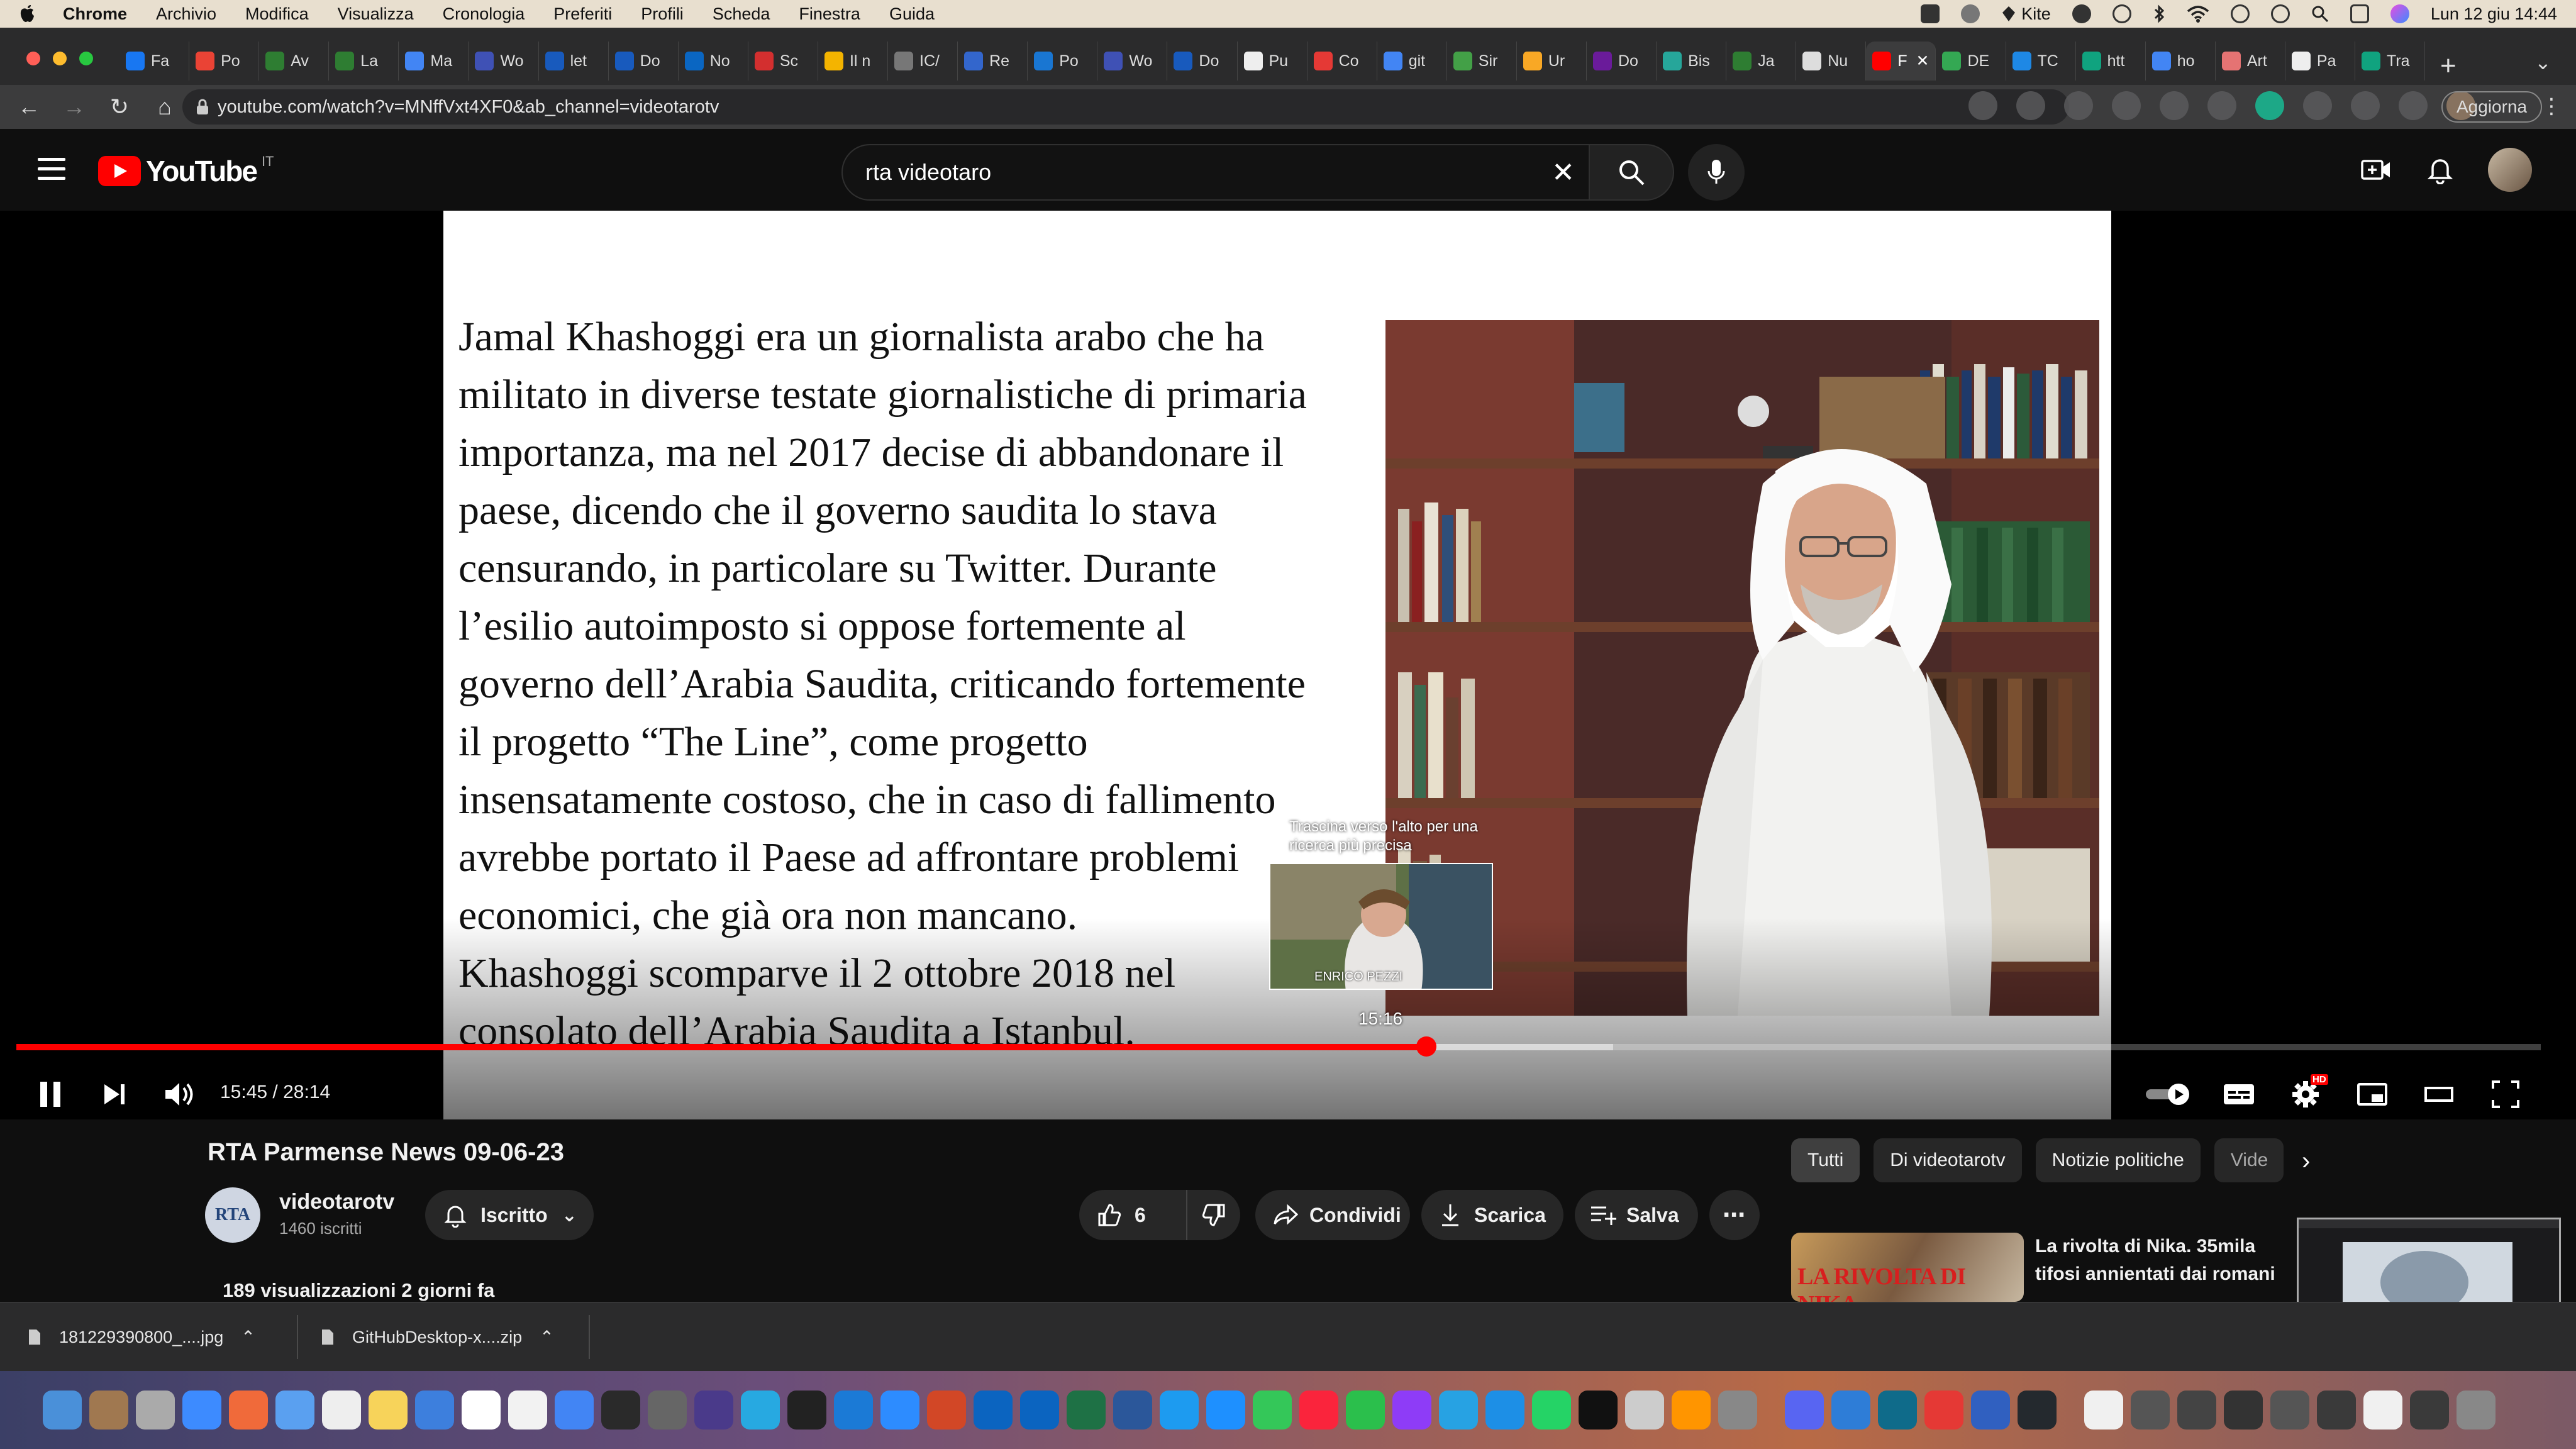 The image size is (2576, 1449). What do you see at coordinates (2365, 105) in the screenshot?
I see `reading-list-icon` at bounding box center [2365, 105].